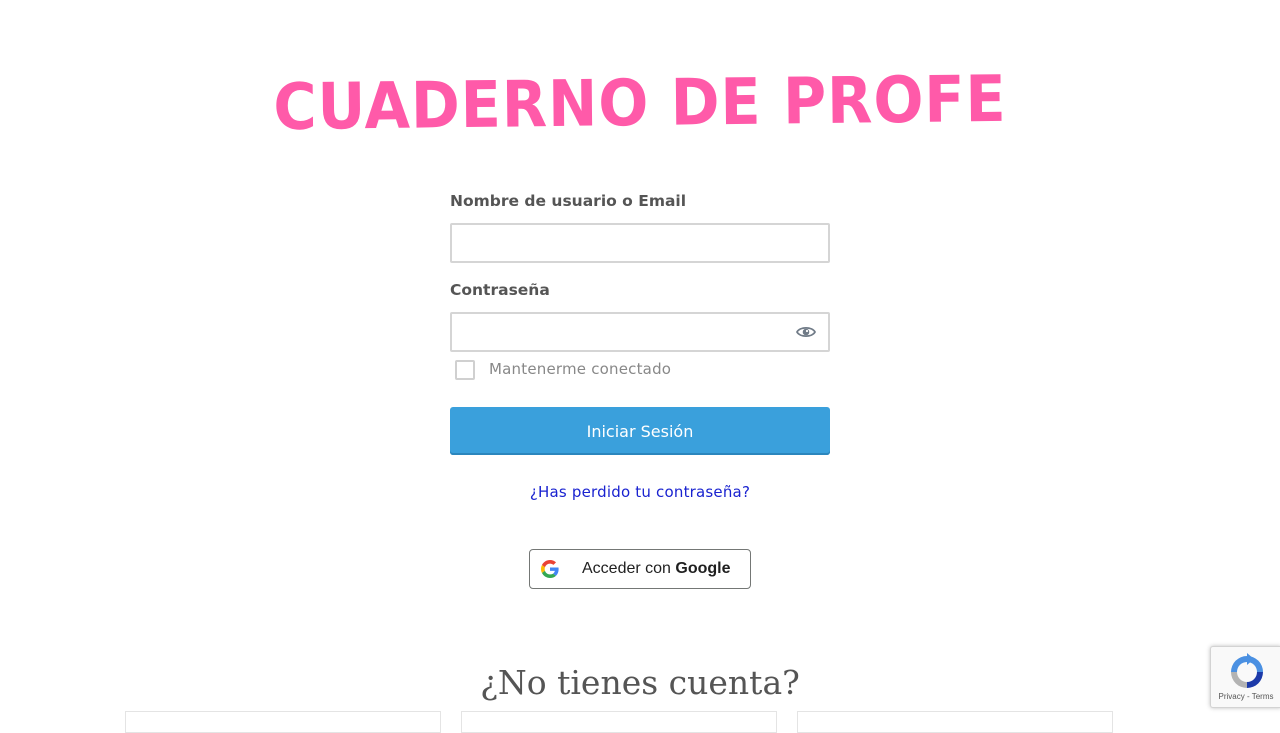  What do you see at coordinates (640, 332) in the screenshot?
I see `password-input` at bounding box center [640, 332].